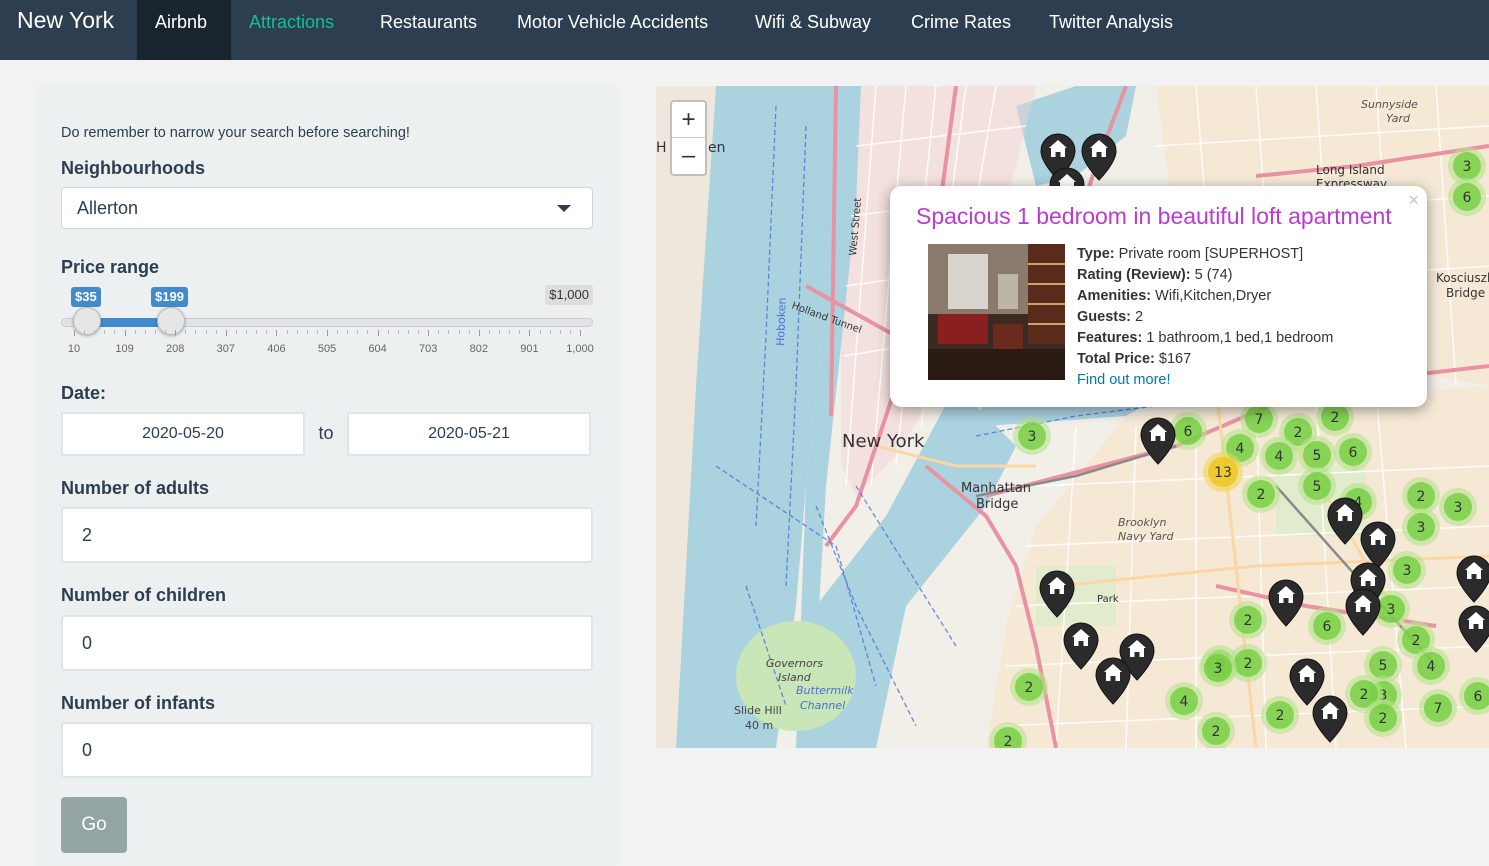 This screenshot has height=866, width=1489. I want to click on rating-value: 5 (74), so click(1213, 275).